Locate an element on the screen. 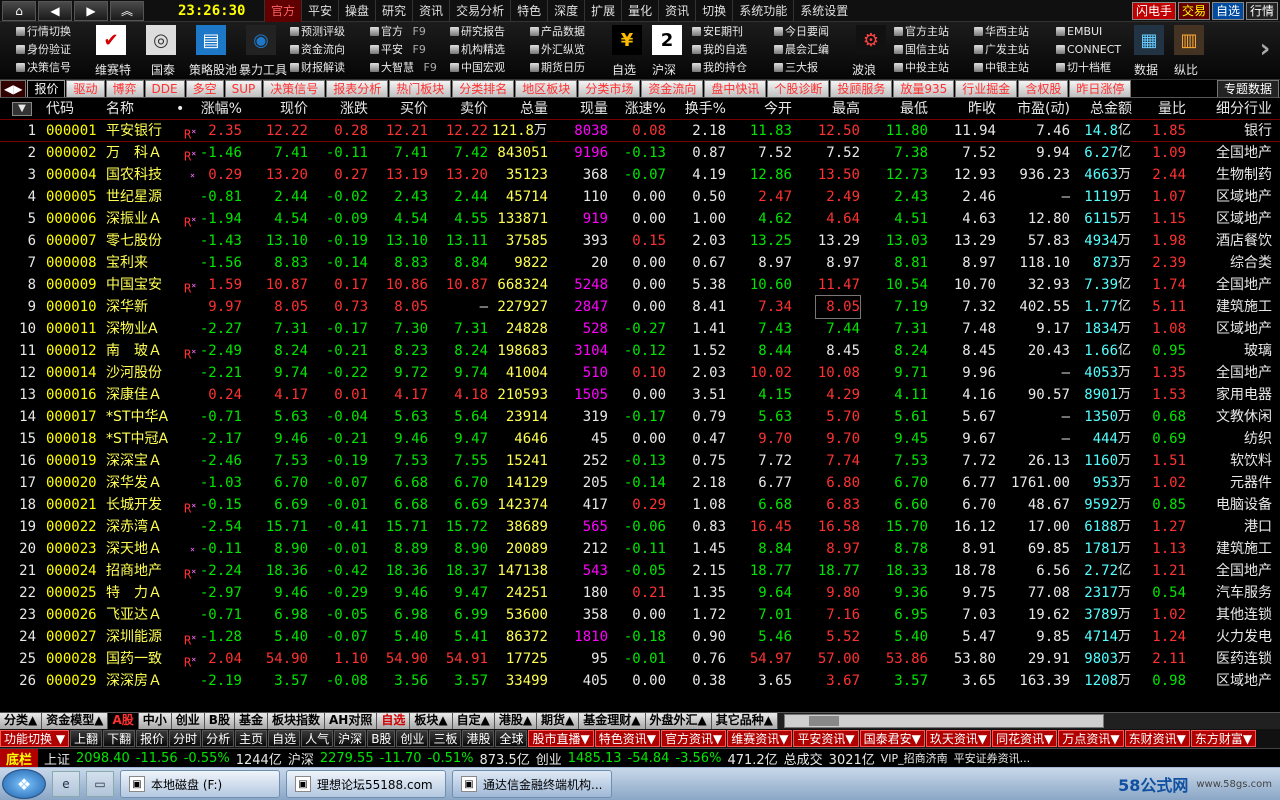  up-button: ︽ is located at coordinates (127, 10).